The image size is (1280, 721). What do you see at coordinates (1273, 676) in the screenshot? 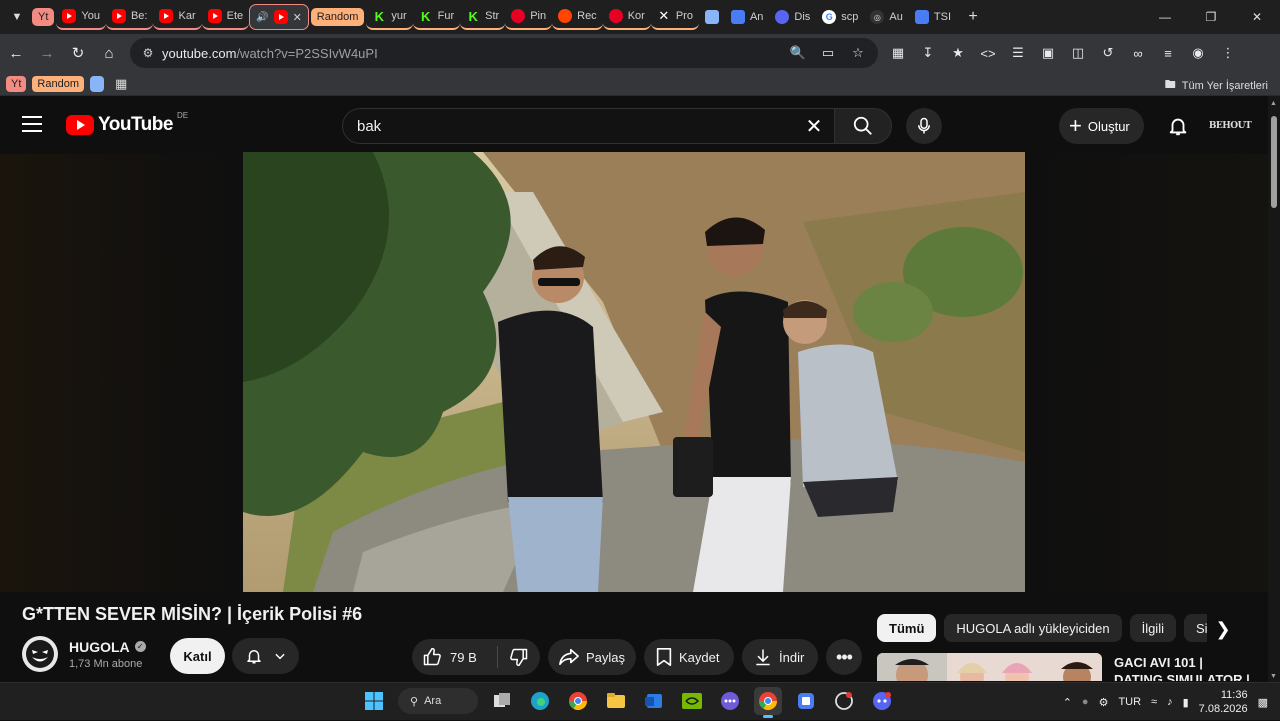
I see `scroll-down-icon: ▼` at bounding box center [1273, 676].